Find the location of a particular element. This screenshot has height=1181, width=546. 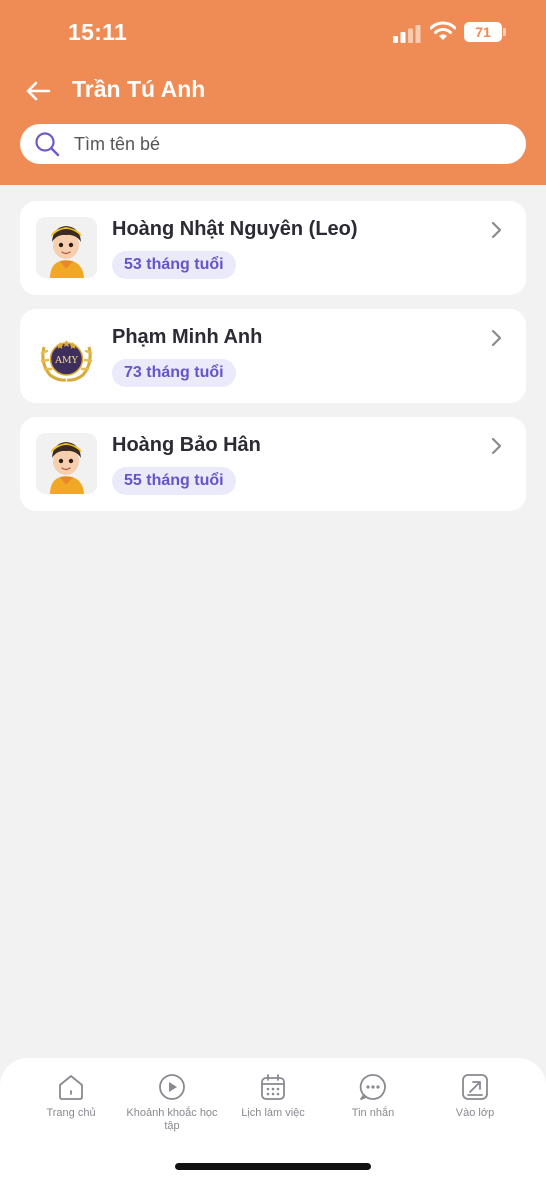

child-name: Hoàng Nhật Nguyên (Leo) is located at coordinates (235, 229).